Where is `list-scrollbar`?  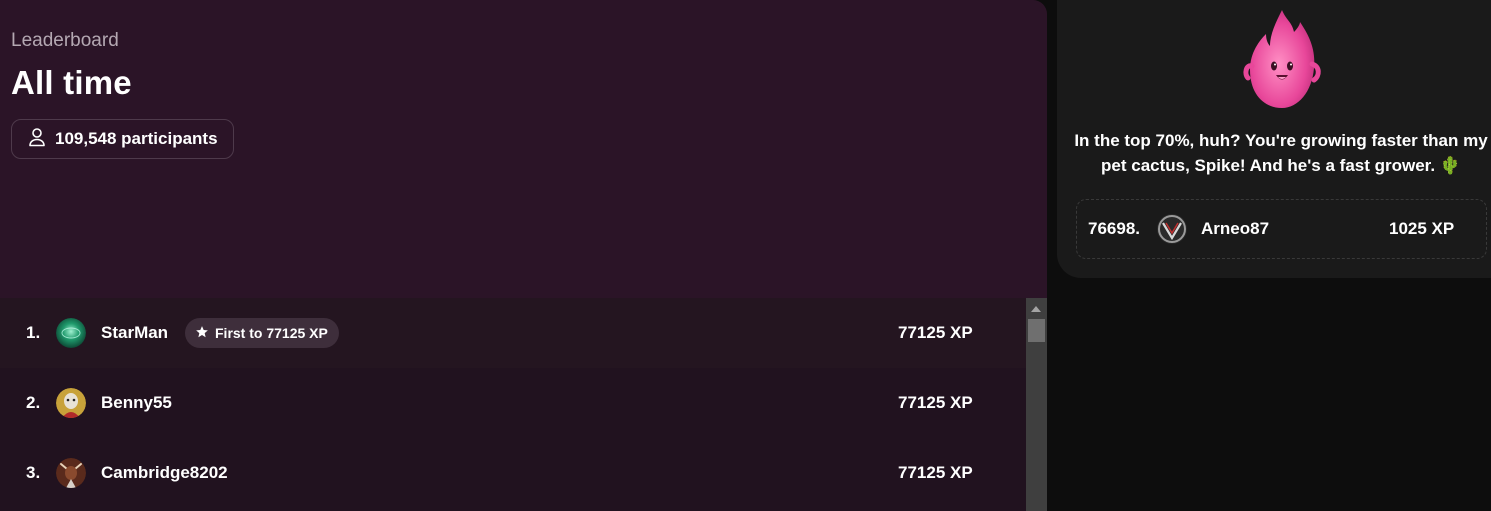 list-scrollbar is located at coordinates (1036, 404).